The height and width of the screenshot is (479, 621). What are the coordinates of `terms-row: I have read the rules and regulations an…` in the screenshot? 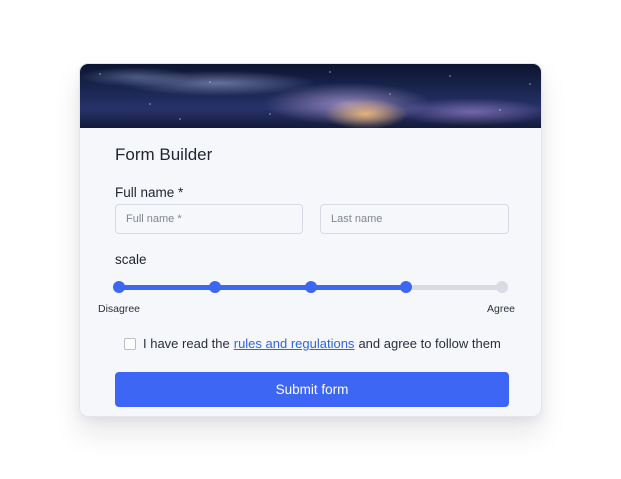 It's located at (312, 343).